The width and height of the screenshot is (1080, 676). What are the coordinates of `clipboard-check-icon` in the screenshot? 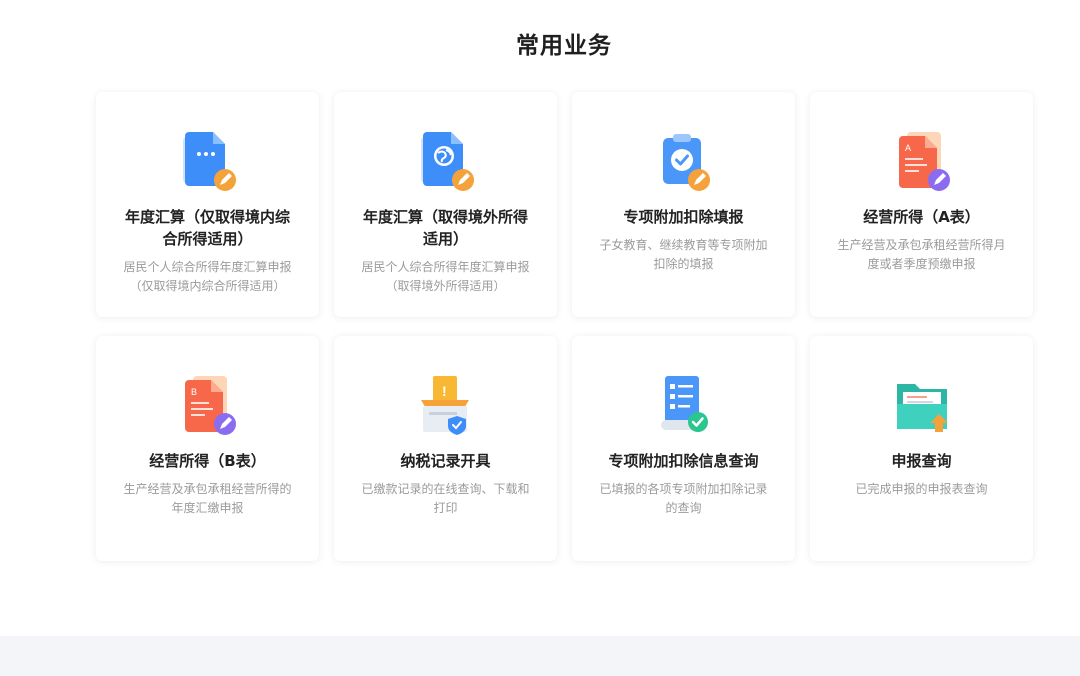 It's located at (685, 163).